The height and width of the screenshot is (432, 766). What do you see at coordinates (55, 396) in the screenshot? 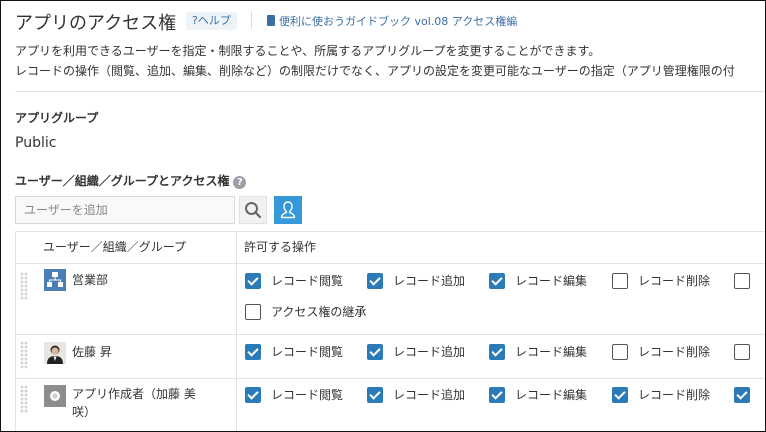
I see `creator-icon` at bounding box center [55, 396].